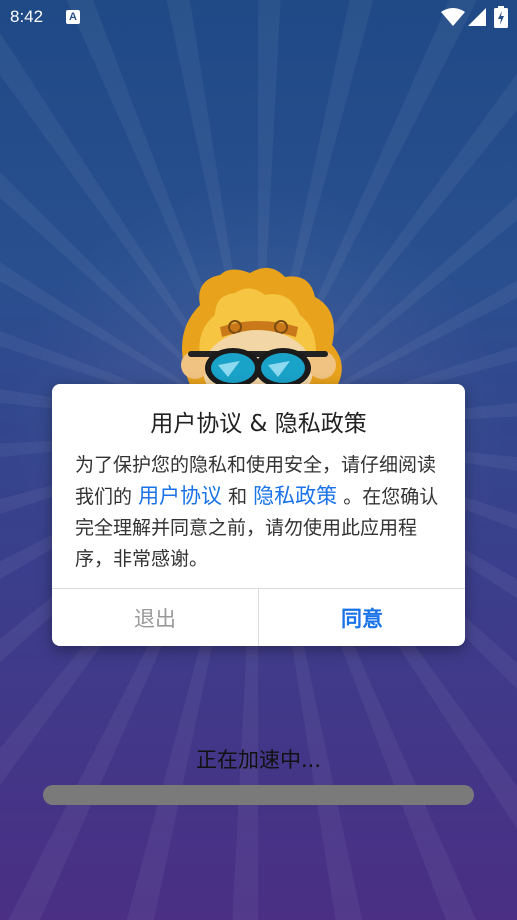  I want to click on privacy-policy-link: 隐私政策, so click(295, 496).